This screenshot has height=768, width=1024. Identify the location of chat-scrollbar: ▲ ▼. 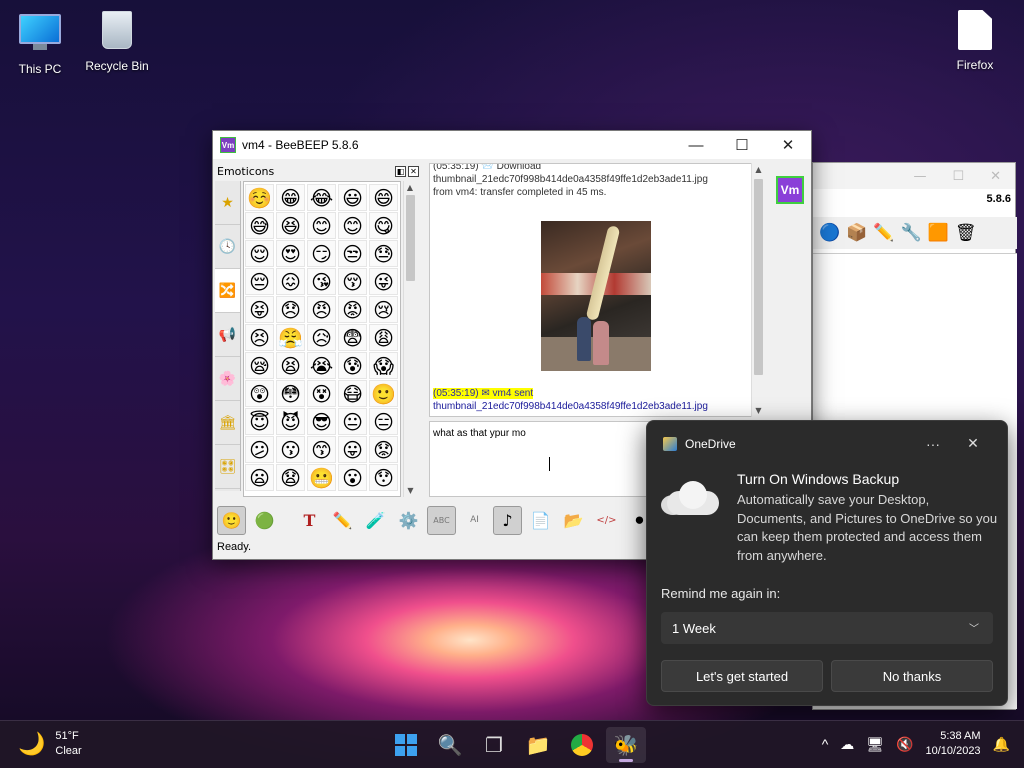
(758, 290).